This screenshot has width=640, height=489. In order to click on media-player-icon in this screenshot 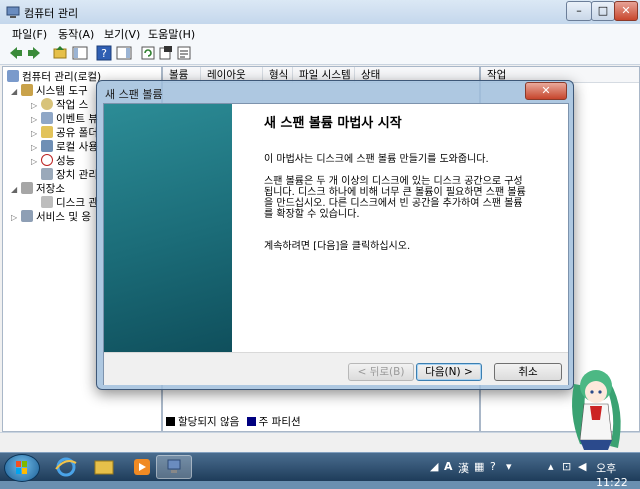, I will do `click(142, 467)`.